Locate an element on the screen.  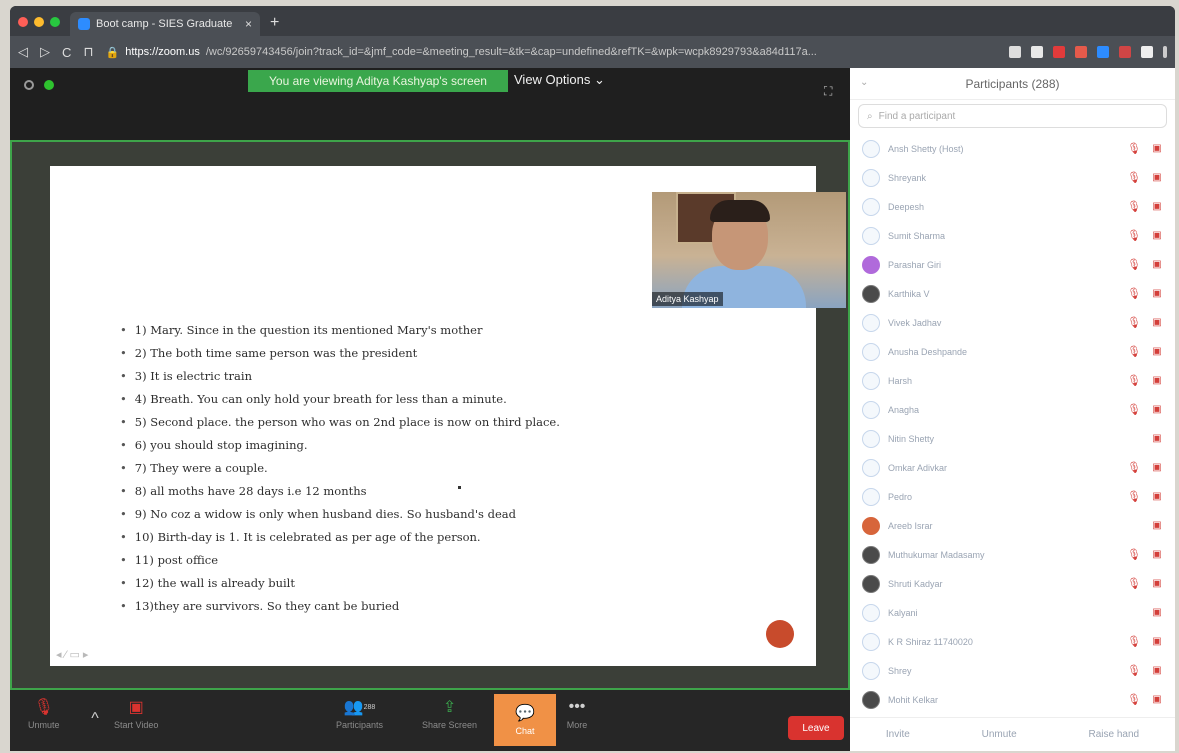
minimize-window-button is located at coordinates (39, 22).